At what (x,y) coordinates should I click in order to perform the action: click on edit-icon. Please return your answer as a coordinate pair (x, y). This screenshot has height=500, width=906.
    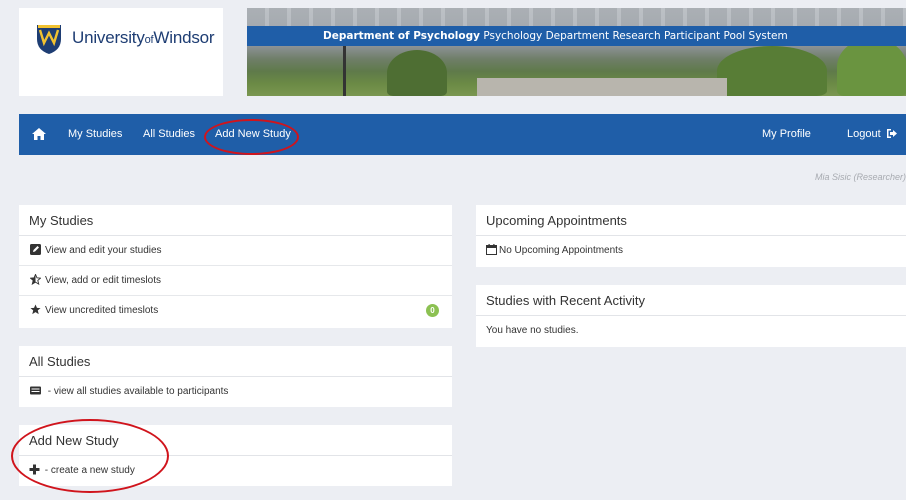
    Looking at the image, I should click on (35, 249).